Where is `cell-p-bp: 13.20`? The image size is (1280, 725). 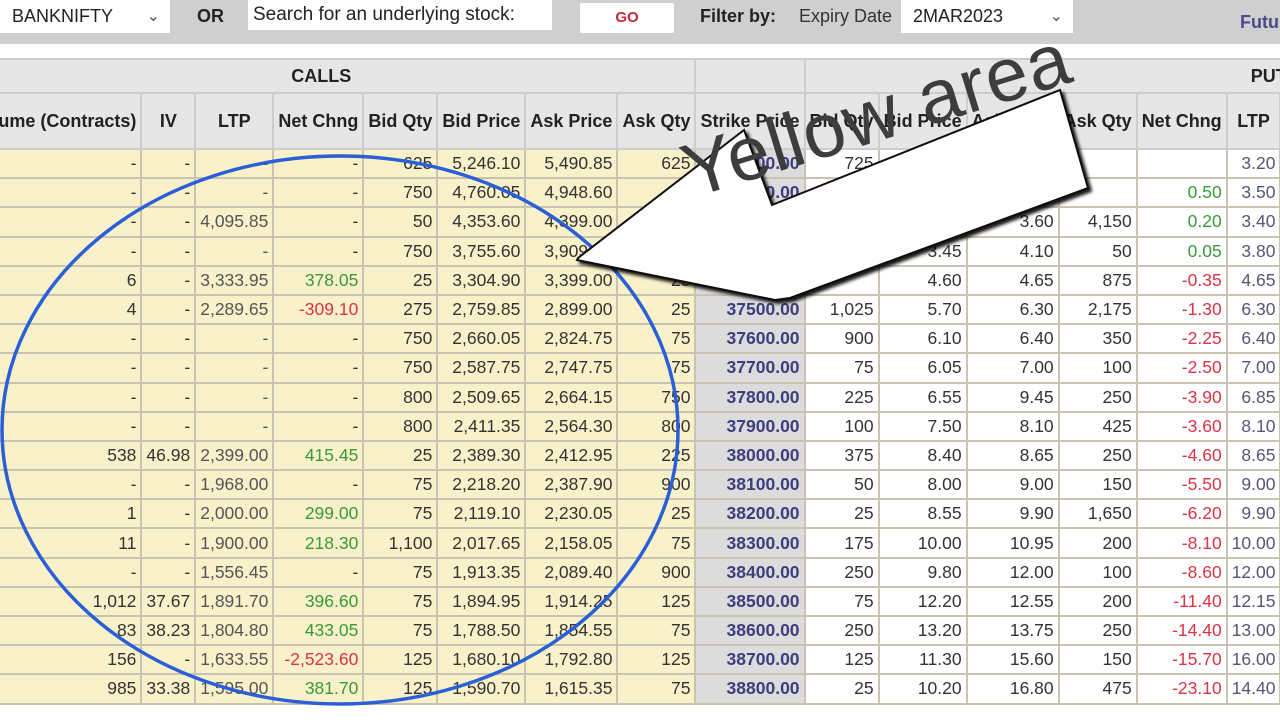 cell-p-bp: 13.20 is located at coordinates (922, 630).